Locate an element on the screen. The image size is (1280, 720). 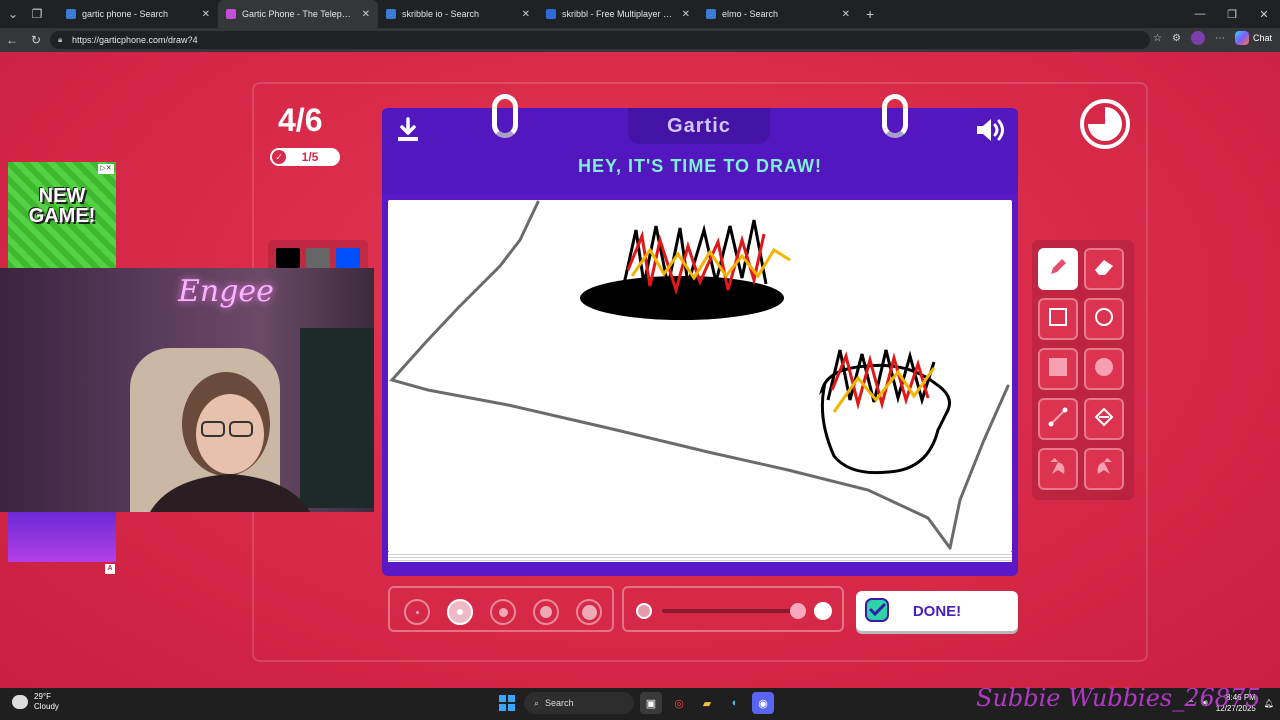
ellipse-outline-tool-button is located at coordinates (1104, 319).